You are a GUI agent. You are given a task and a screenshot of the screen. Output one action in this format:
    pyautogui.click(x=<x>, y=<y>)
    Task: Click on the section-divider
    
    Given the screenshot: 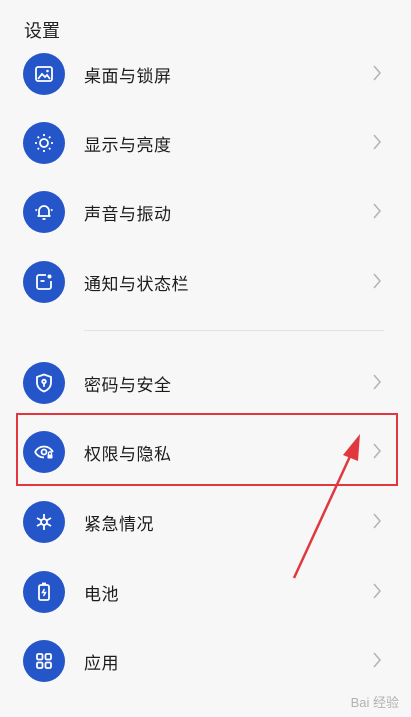 What is the action you would take?
    pyautogui.click(x=234, y=330)
    